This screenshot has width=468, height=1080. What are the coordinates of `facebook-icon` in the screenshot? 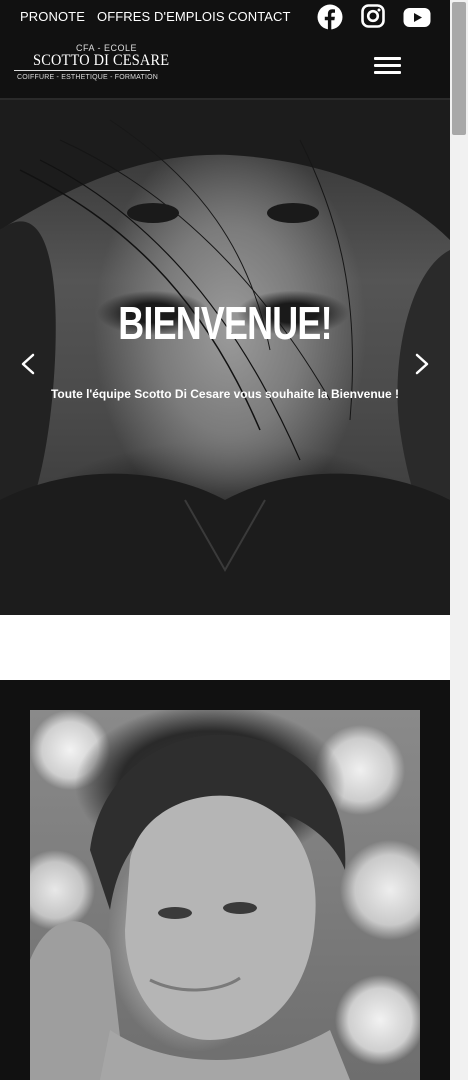 It's located at (330, 17).